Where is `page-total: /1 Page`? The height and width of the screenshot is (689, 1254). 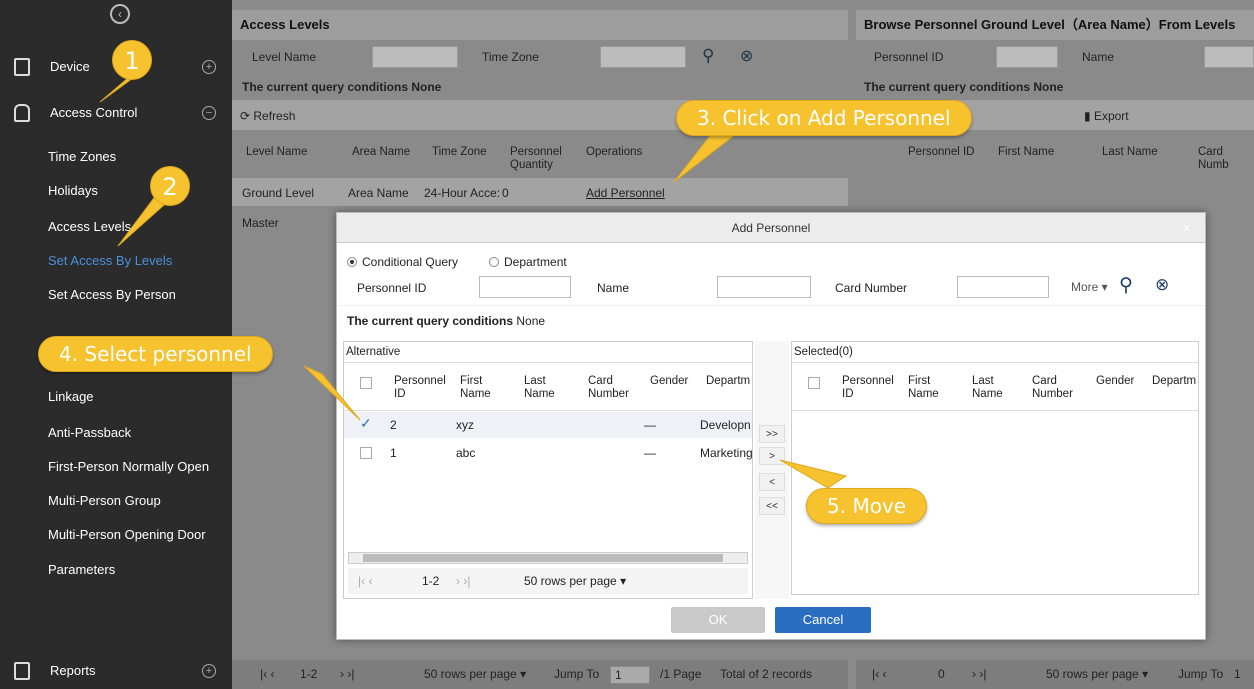
page-total: /1 Page is located at coordinates (681, 674).